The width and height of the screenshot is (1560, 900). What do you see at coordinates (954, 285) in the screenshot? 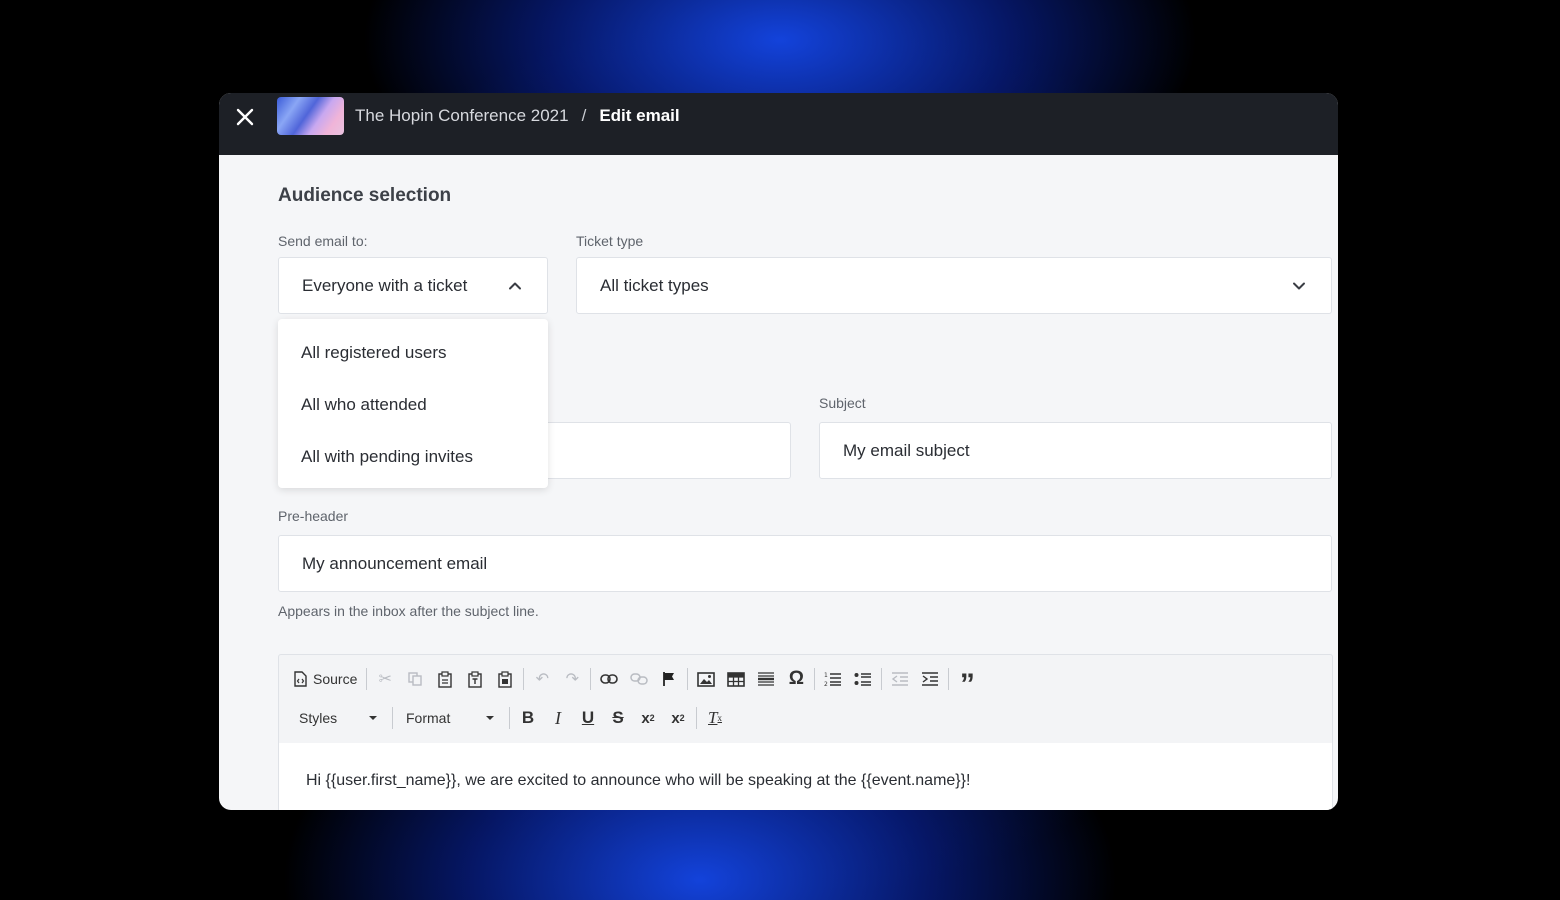
I see `ticket-type-select: All ticket types` at bounding box center [954, 285].